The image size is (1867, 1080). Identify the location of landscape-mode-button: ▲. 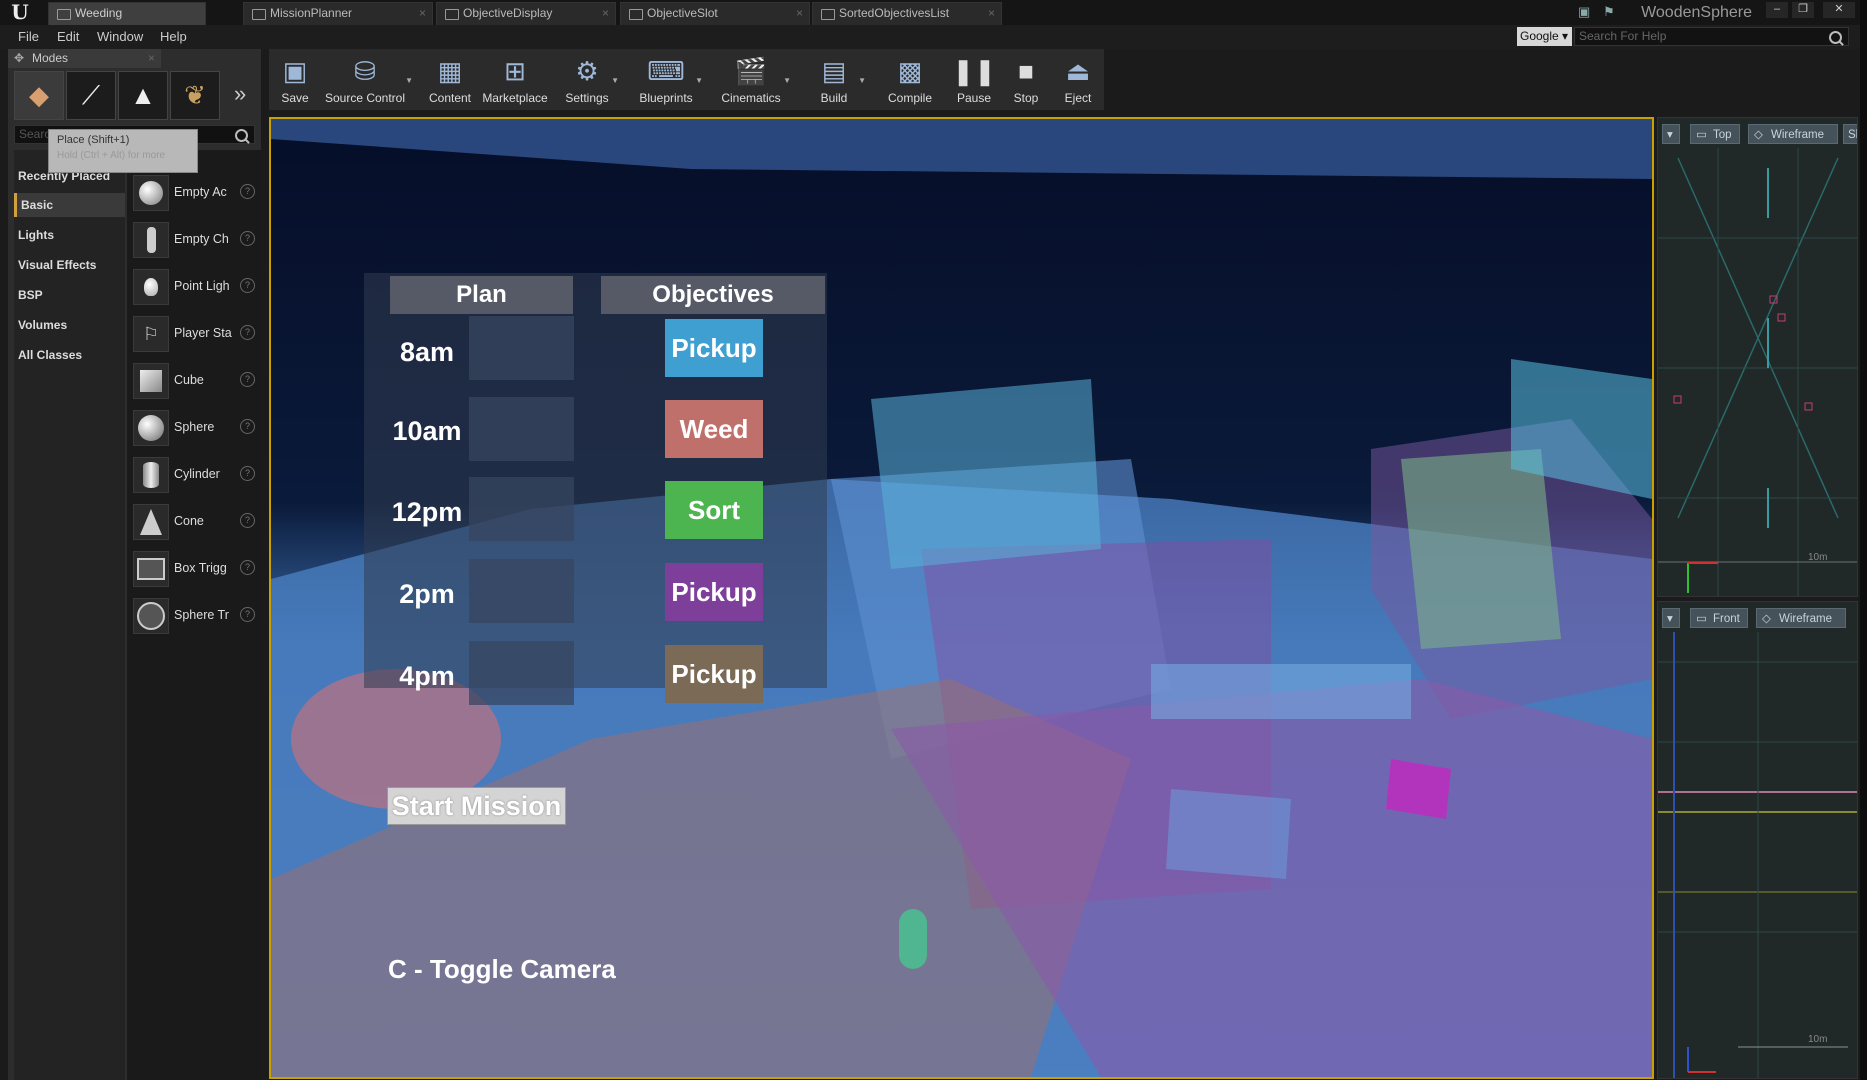
(143, 95).